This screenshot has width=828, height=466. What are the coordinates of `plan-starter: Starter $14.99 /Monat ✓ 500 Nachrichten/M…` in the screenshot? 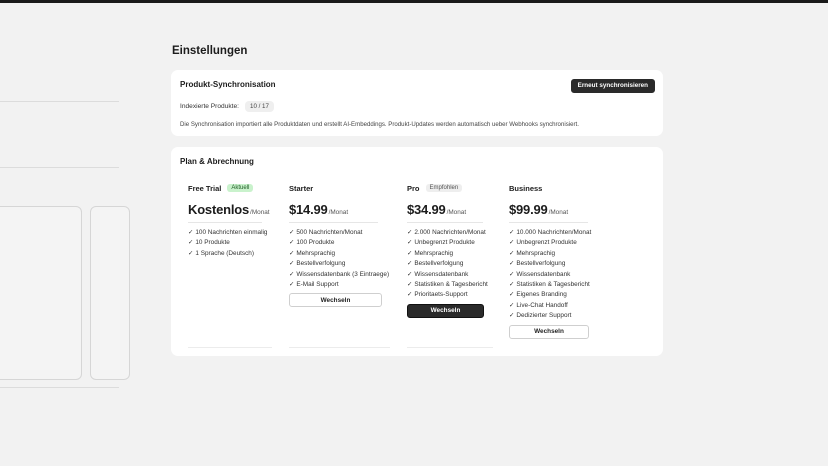 It's located at (339, 265).